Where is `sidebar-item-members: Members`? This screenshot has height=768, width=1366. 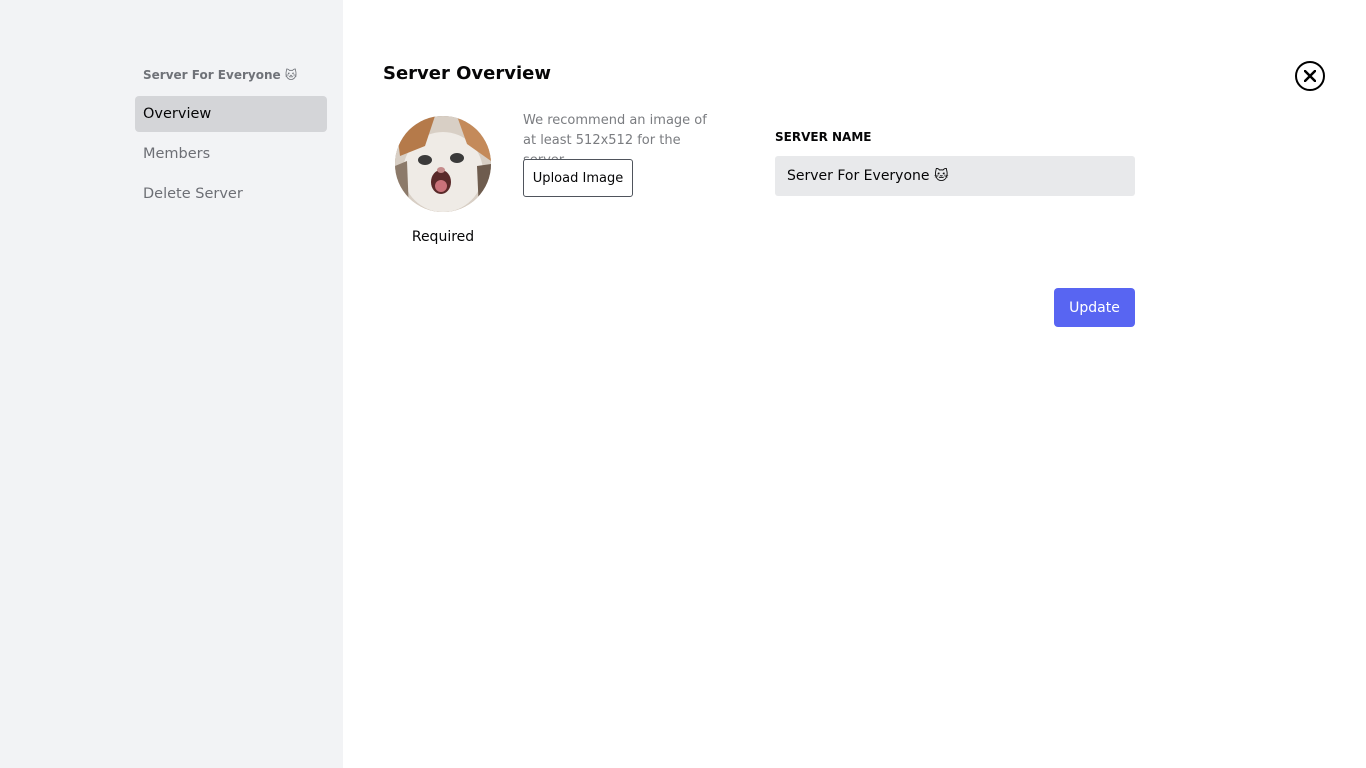
sidebar-item-members: Members is located at coordinates (231, 154).